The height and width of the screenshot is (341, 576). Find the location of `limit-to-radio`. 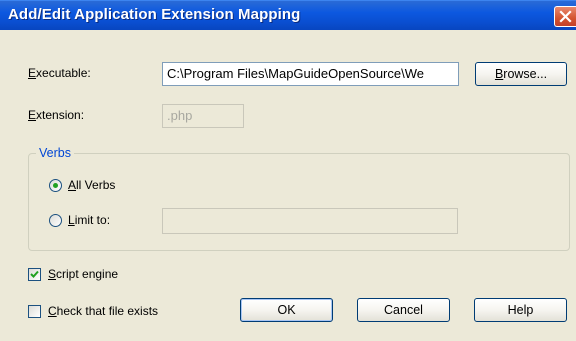

limit-to-radio is located at coordinates (55, 220).